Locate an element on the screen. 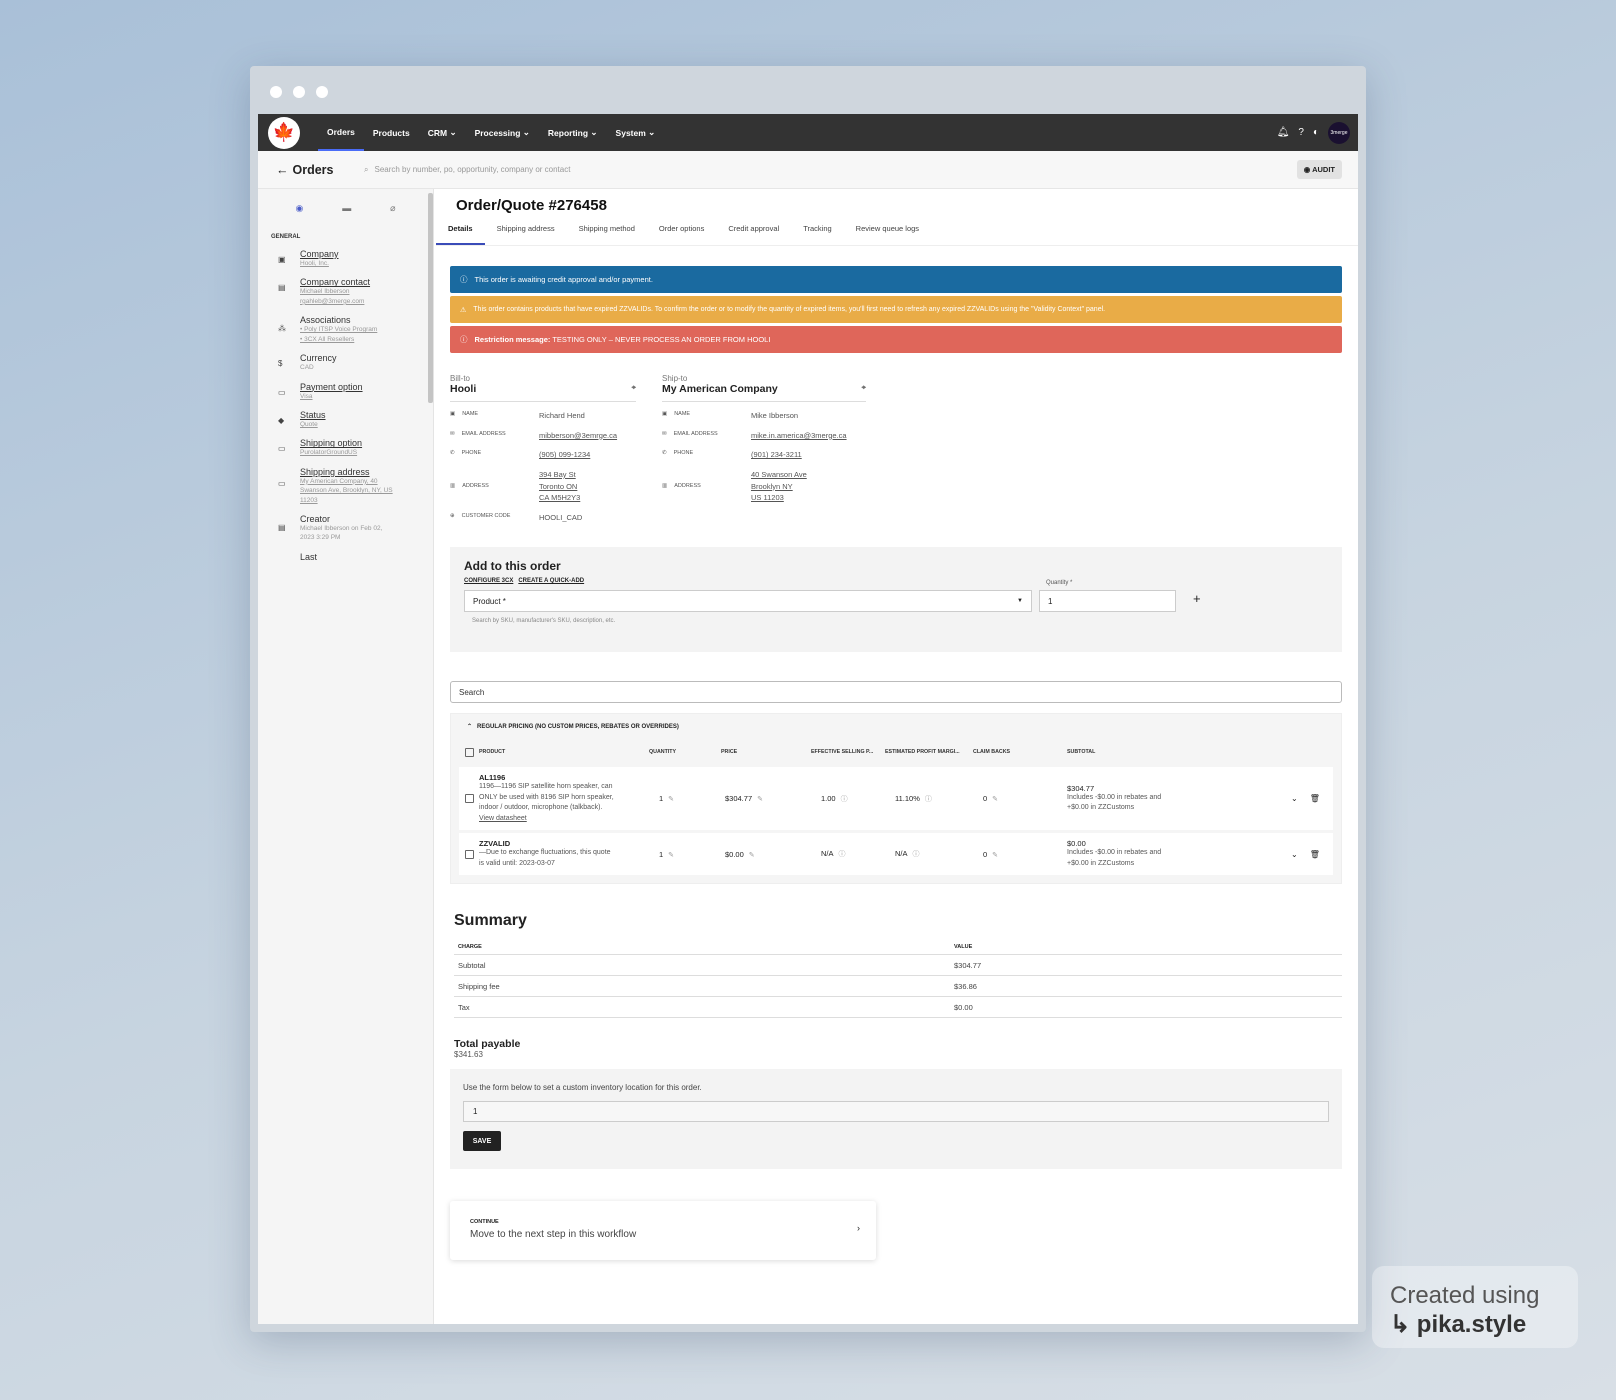 The image size is (1616, 1400). avatar: 3merge is located at coordinates (1339, 132).